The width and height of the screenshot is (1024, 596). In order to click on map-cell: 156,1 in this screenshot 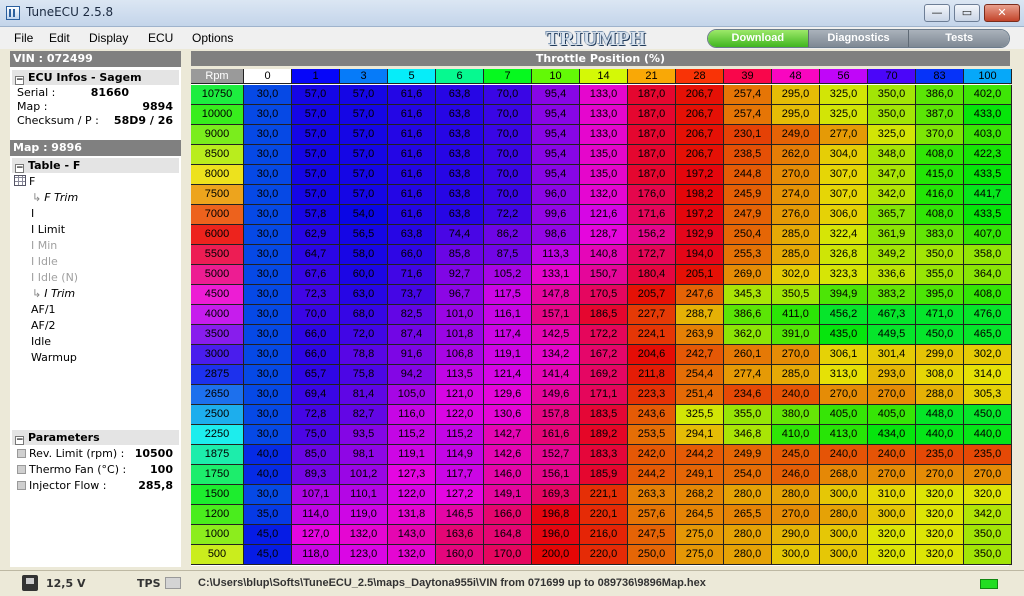, I will do `click(556, 475)`.